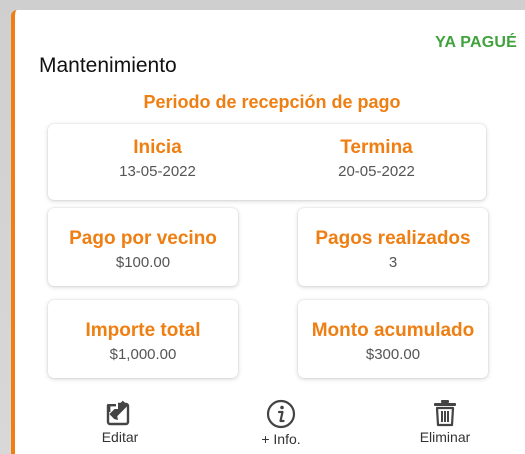 The image size is (525, 454). I want to click on payments-done-panel: Pagos realizados 3, so click(393, 247).